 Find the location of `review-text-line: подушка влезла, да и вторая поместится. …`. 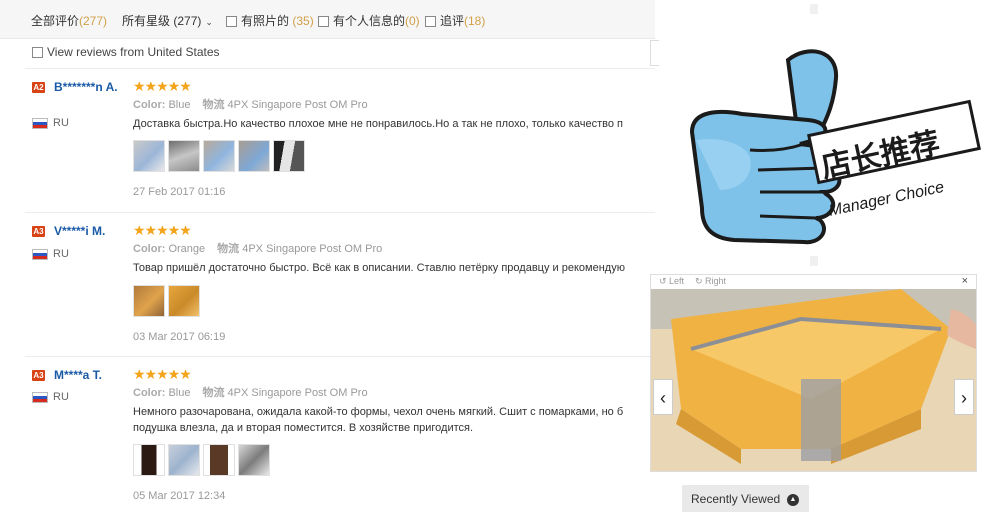

review-text-line: подушка влезла, да и вторая поместится. … is located at coordinates (303, 428).